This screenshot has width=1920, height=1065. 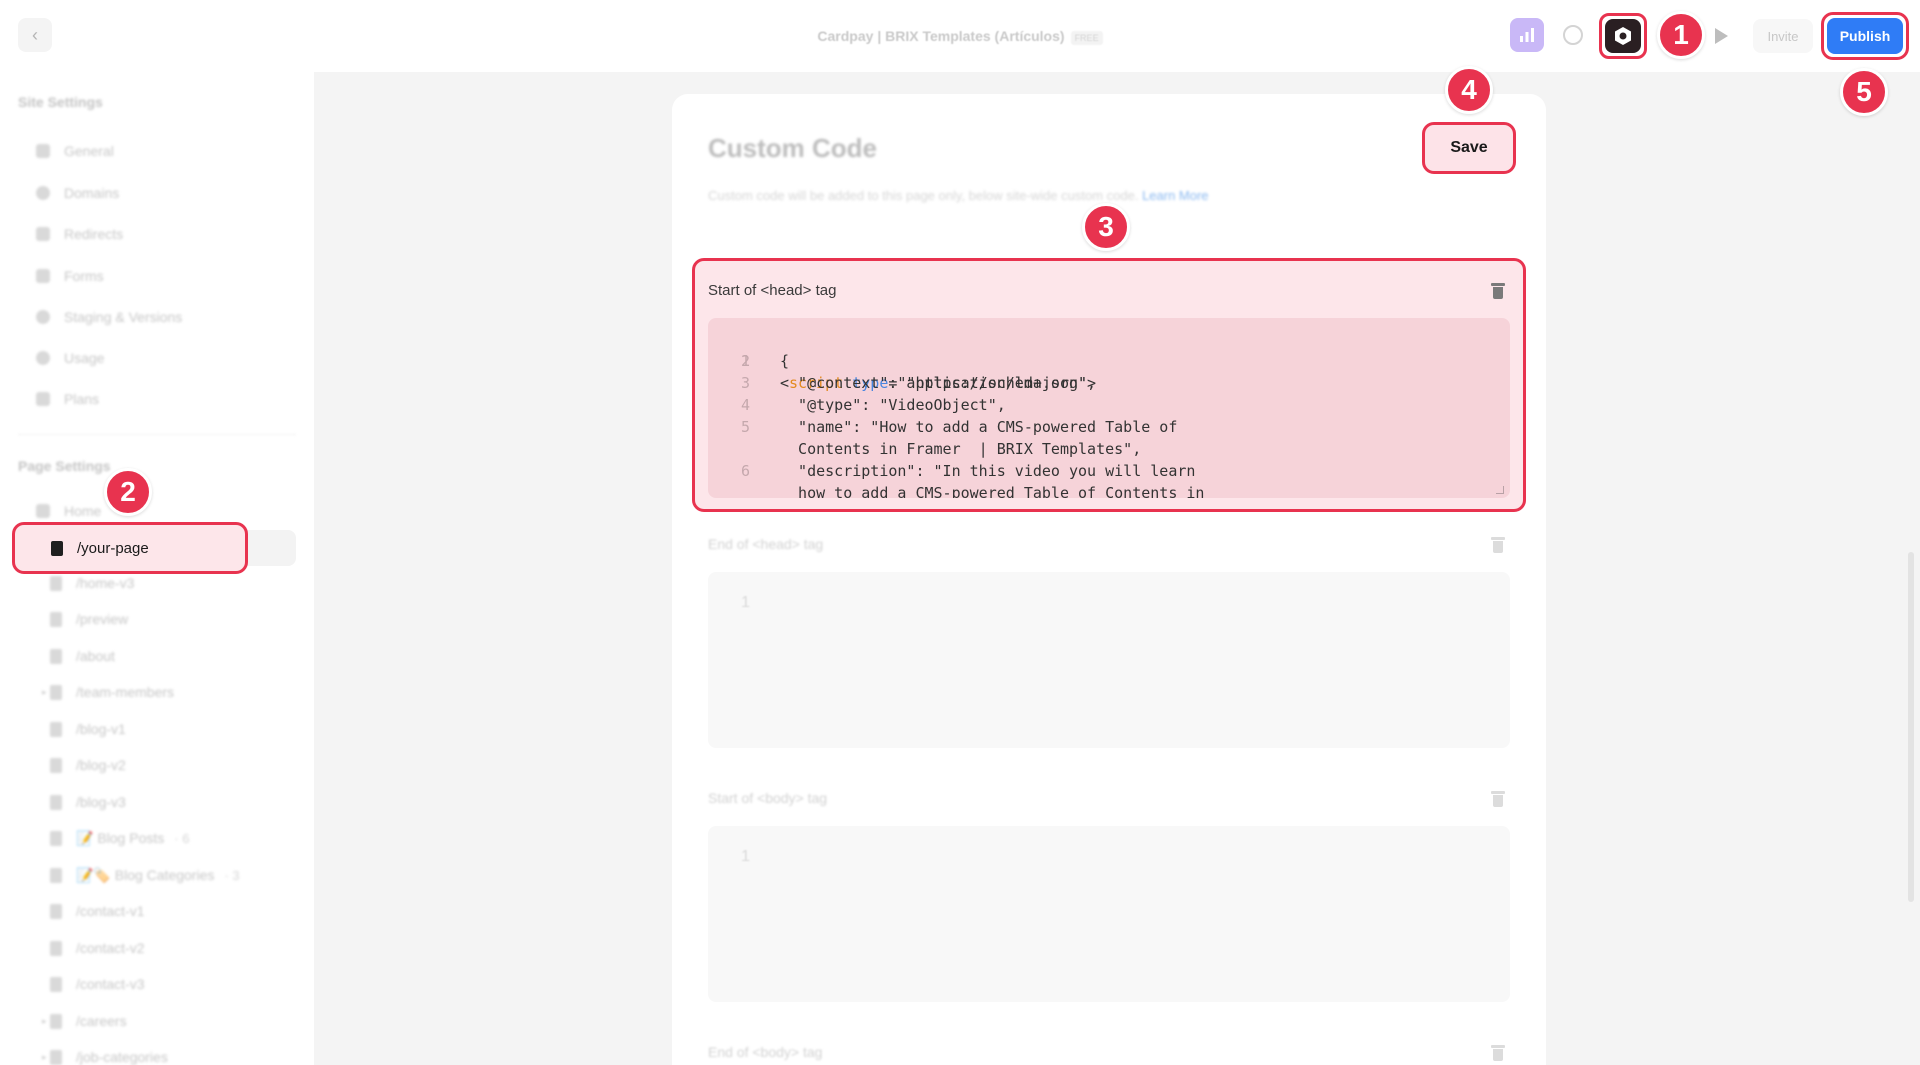 I want to click on page-item-label: /careers, so click(x=101, y=1021).